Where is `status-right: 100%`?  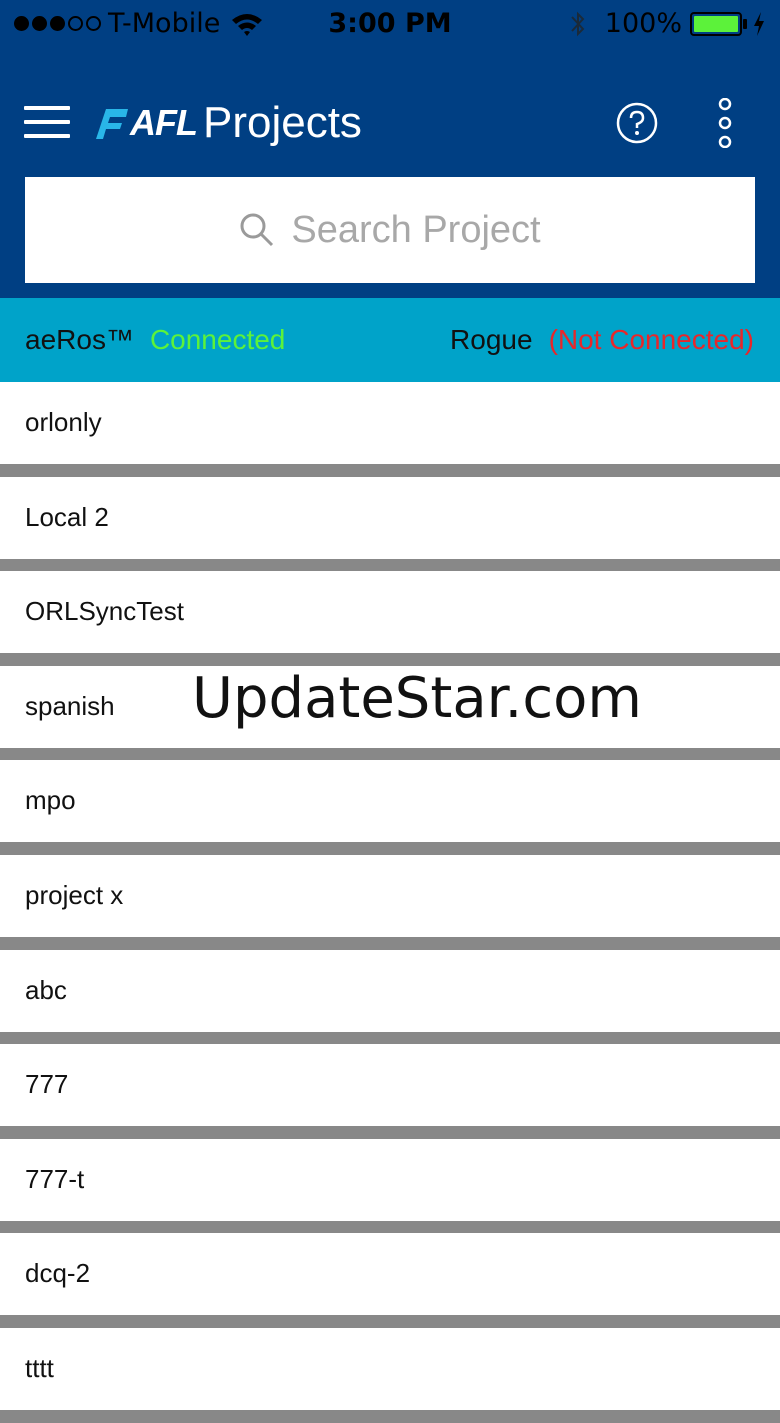 status-right: 100% is located at coordinates (667, 23).